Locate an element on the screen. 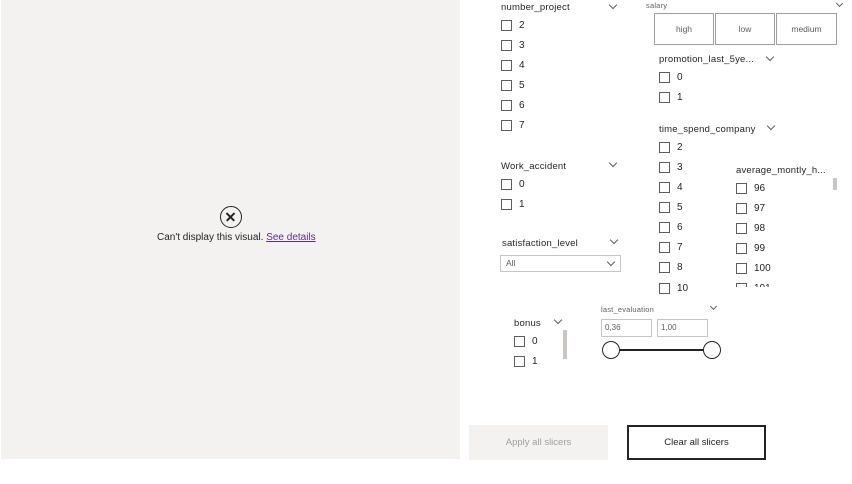 The width and height of the screenshot is (852, 484). slicer-item-avg-96: 96 is located at coordinates (750, 188).